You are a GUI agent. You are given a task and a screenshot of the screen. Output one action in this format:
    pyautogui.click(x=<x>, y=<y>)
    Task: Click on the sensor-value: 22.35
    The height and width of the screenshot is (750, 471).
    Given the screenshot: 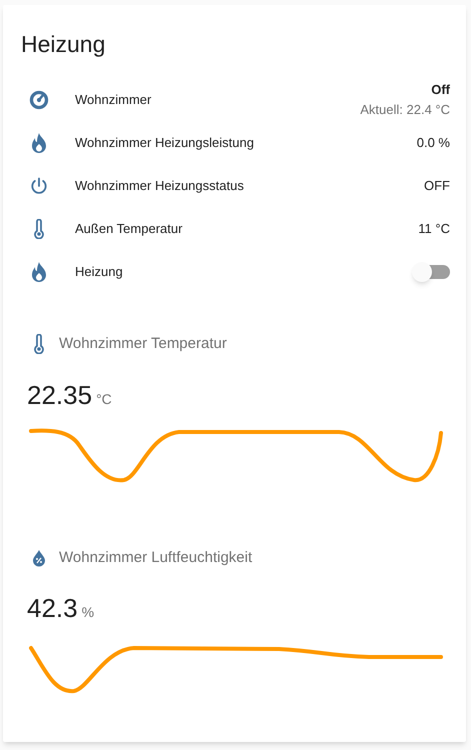 What is the action you would take?
    pyautogui.click(x=59, y=395)
    